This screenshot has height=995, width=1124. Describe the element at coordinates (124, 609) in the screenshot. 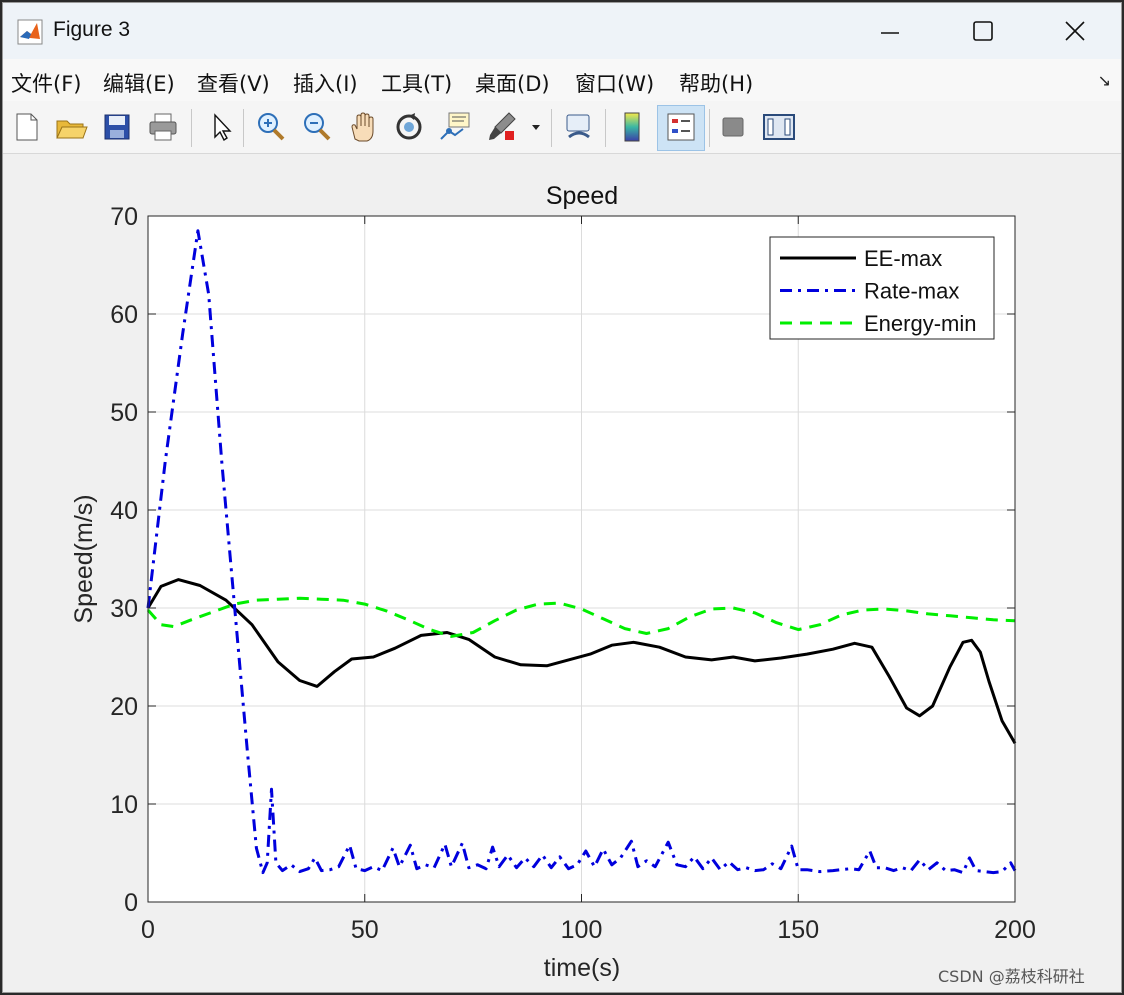

I see `y-tick-label: 30` at that location.